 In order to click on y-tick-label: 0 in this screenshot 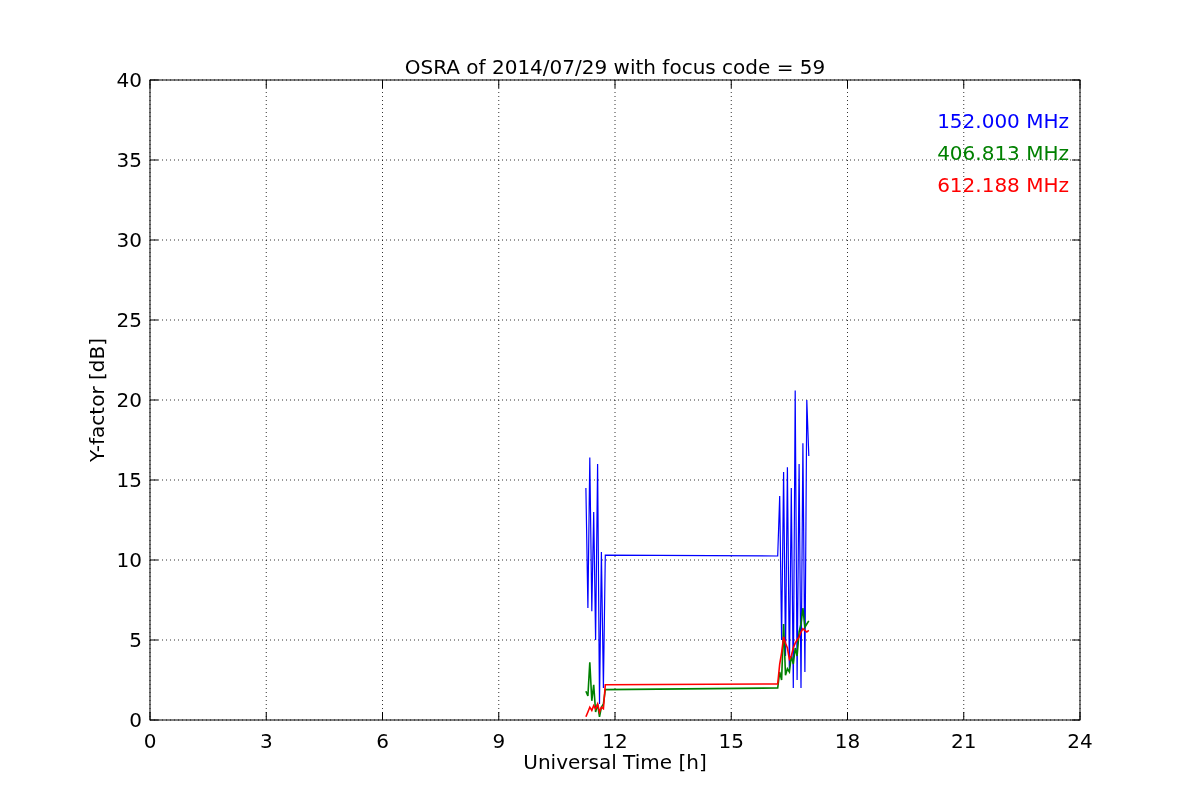, I will do `click(135, 720)`.